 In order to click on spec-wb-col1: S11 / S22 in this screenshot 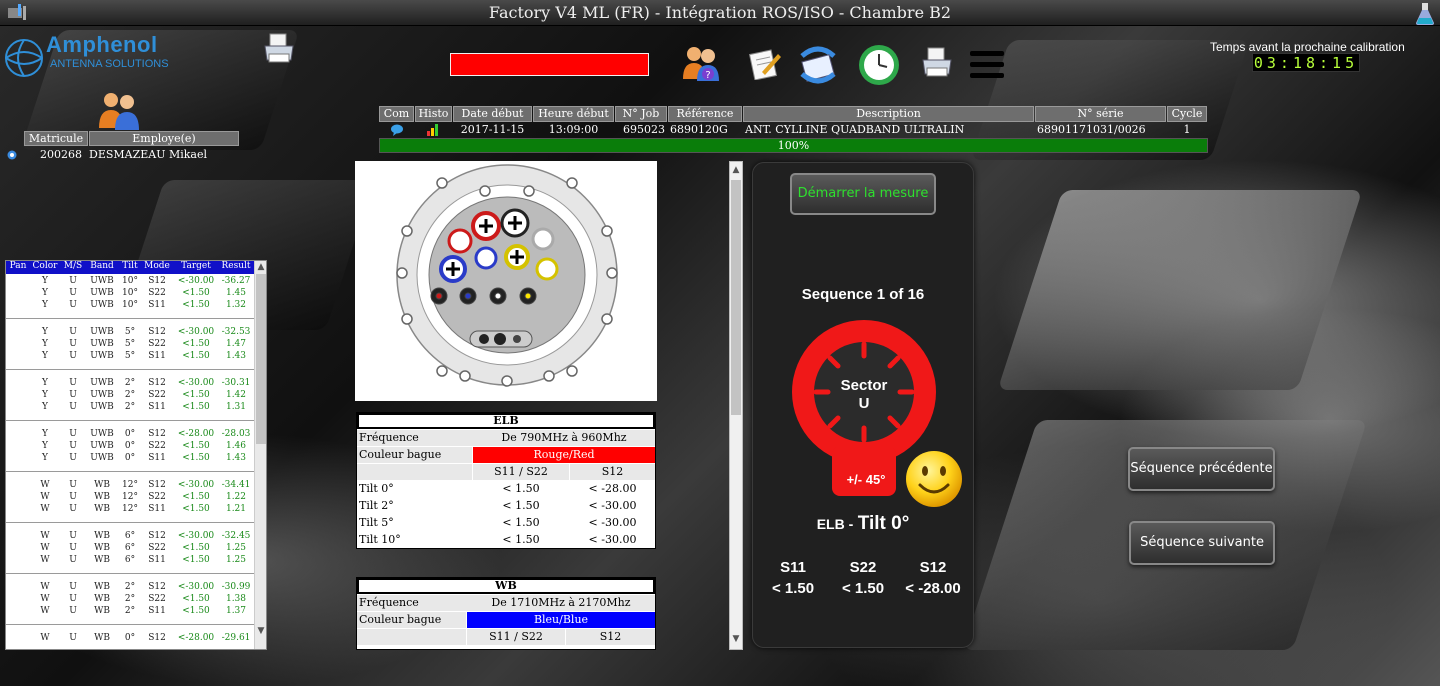, I will do `click(516, 637)`.